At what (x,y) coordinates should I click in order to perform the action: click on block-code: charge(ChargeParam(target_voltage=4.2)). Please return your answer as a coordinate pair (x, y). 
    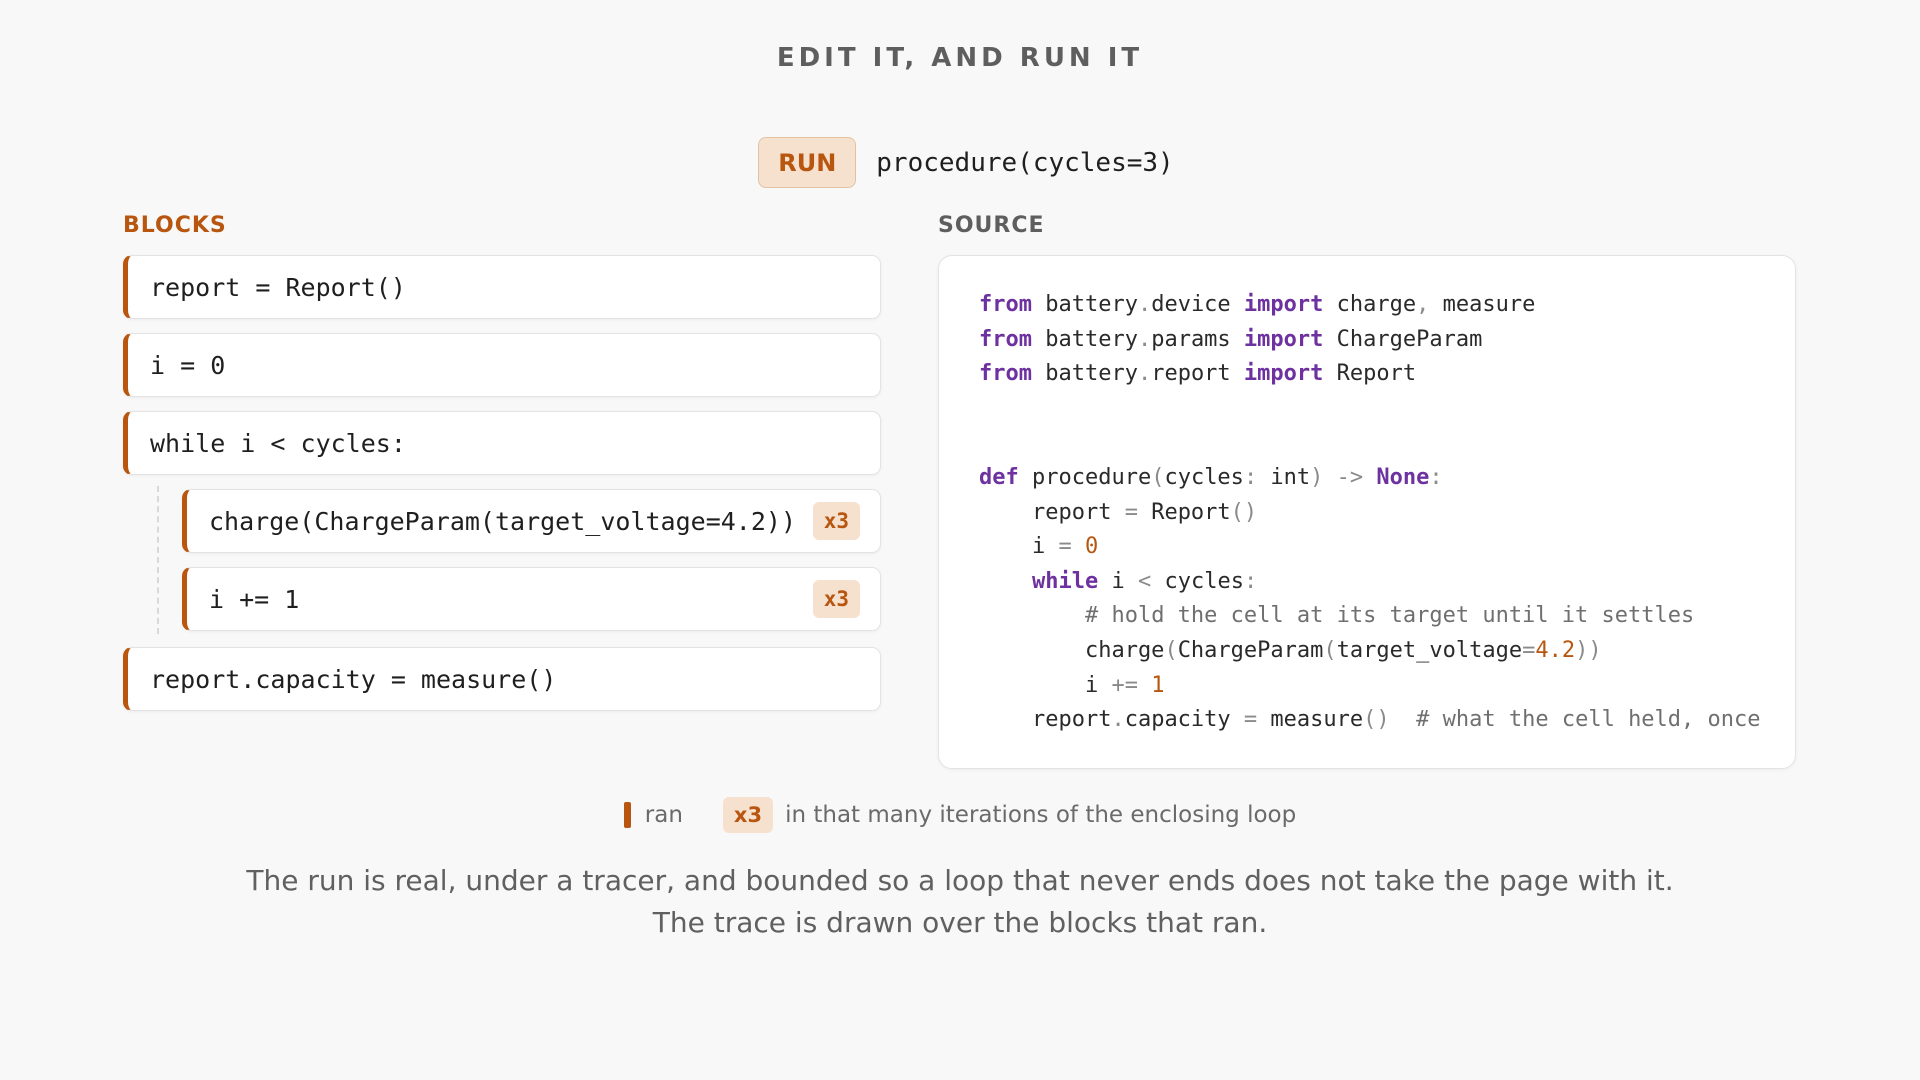
    Looking at the image, I should click on (502, 521).